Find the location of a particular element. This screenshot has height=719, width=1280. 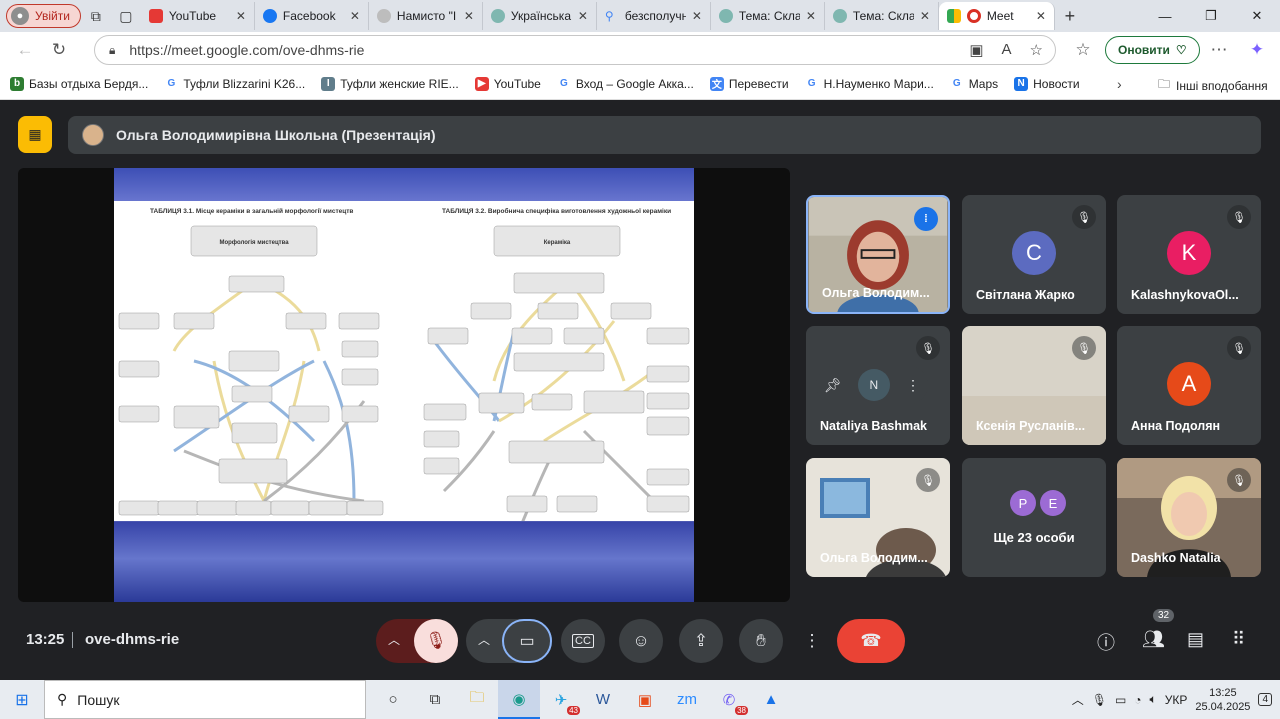

maximize-icon: ❐ is located at coordinates (1211, 16).